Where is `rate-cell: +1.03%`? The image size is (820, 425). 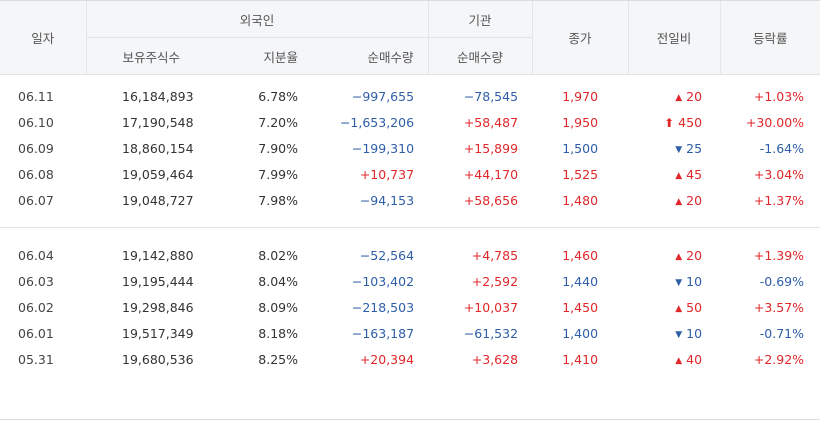 rate-cell: +1.03% is located at coordinates (779, 96).